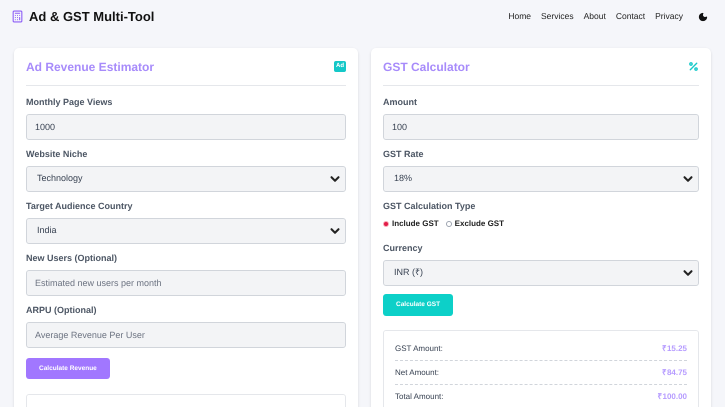  Describe the element at coordinates (57, 154) in the screenshot. I see `field-label: Website Niche` at that location.